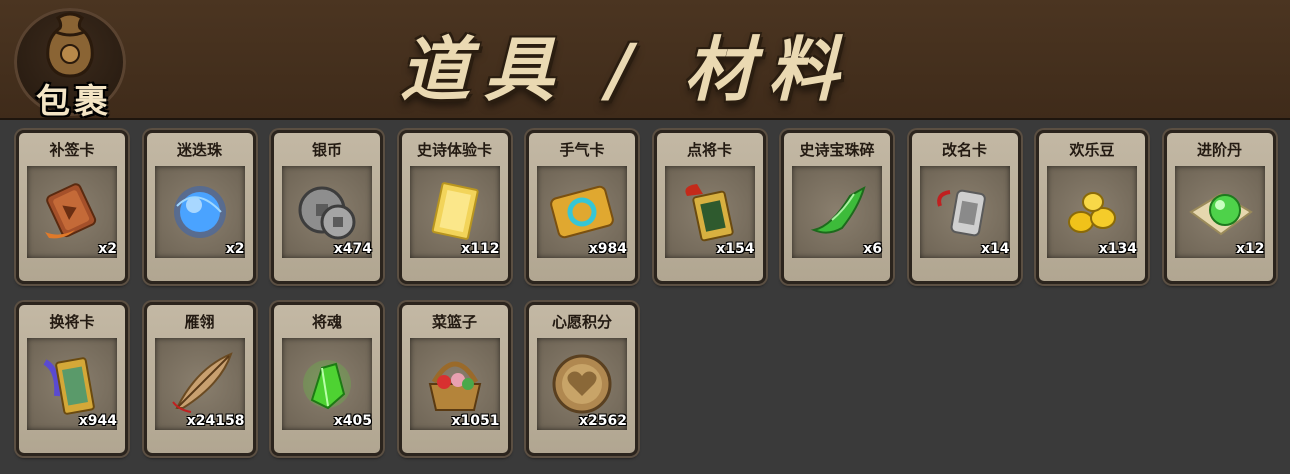 The width and height of the screenshot is (1290, 474). What do you see at coordinates (352, 421) in the screenshot?
I see `item-count: x405` at bounding box center [352, 421].